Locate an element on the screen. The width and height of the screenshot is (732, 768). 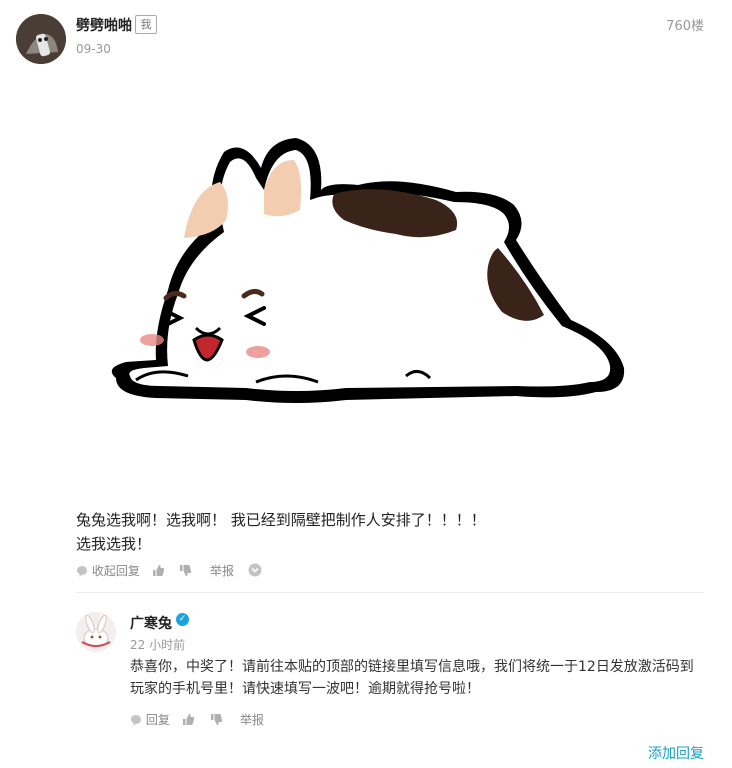
reply-avatar is located at coordinates (96, 632).